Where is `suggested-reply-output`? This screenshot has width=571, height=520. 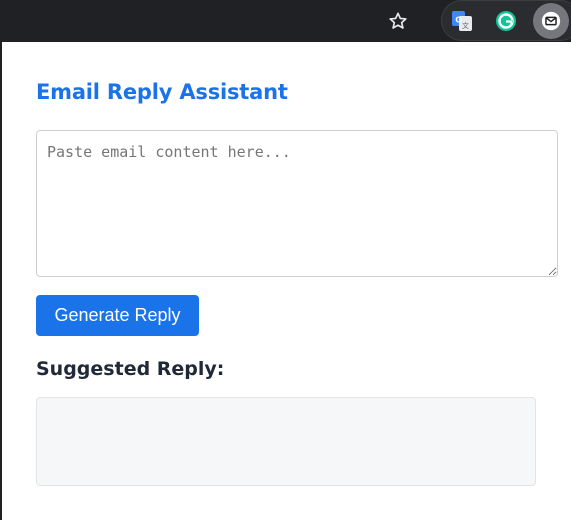 suggested-reply-output is located at coordinates (286, 441).